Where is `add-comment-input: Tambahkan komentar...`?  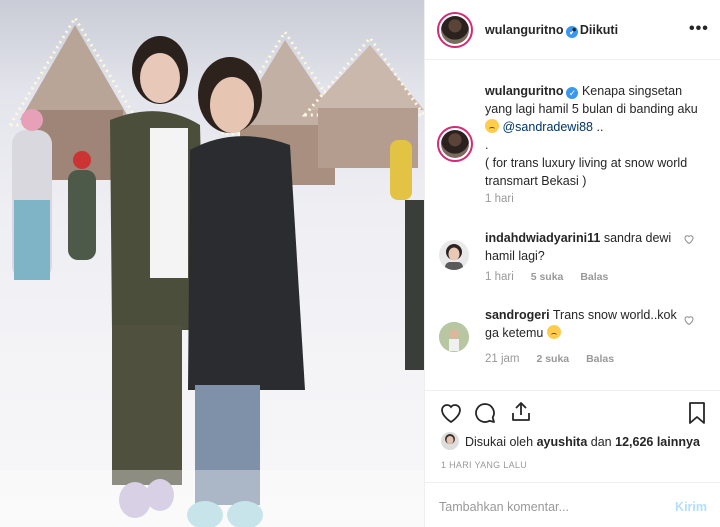 add-comment-input: Tambahkan komentar... is located at coordinates (504, 507).